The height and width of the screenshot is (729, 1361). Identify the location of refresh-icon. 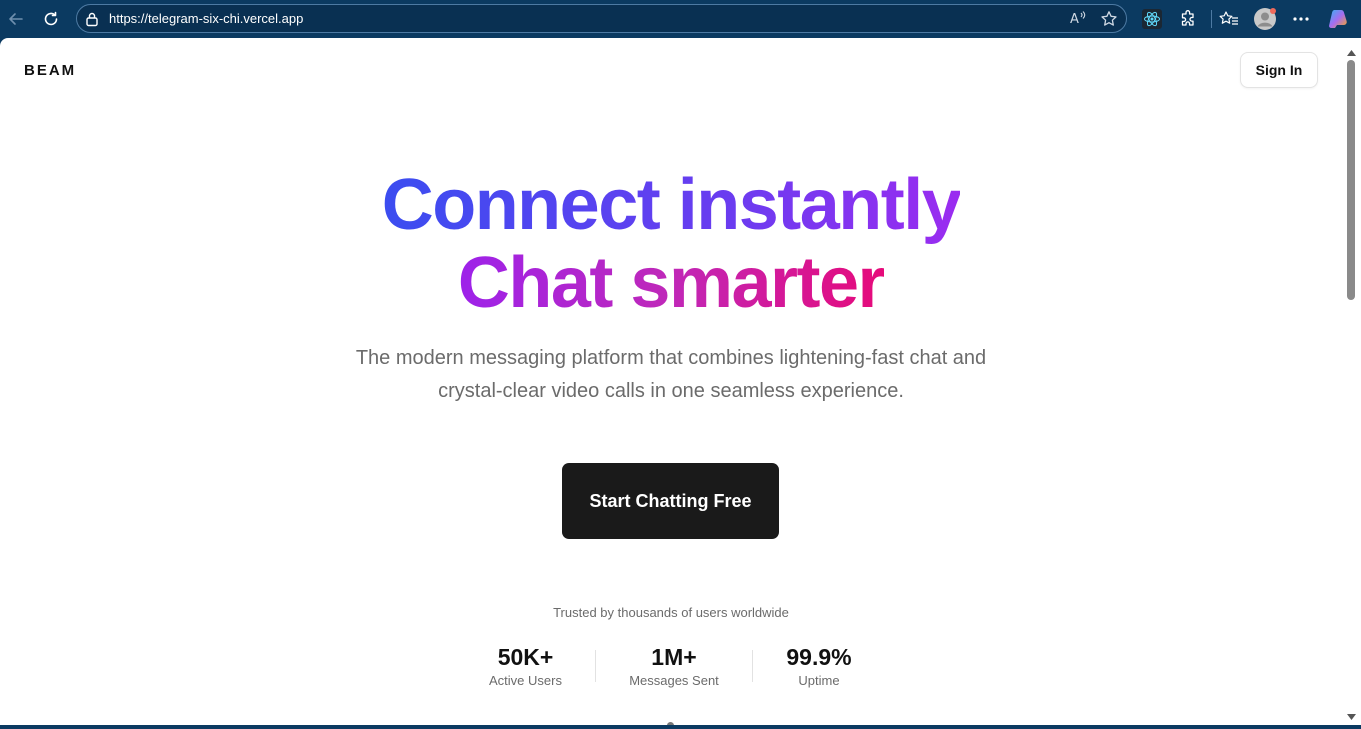
(51, 19).